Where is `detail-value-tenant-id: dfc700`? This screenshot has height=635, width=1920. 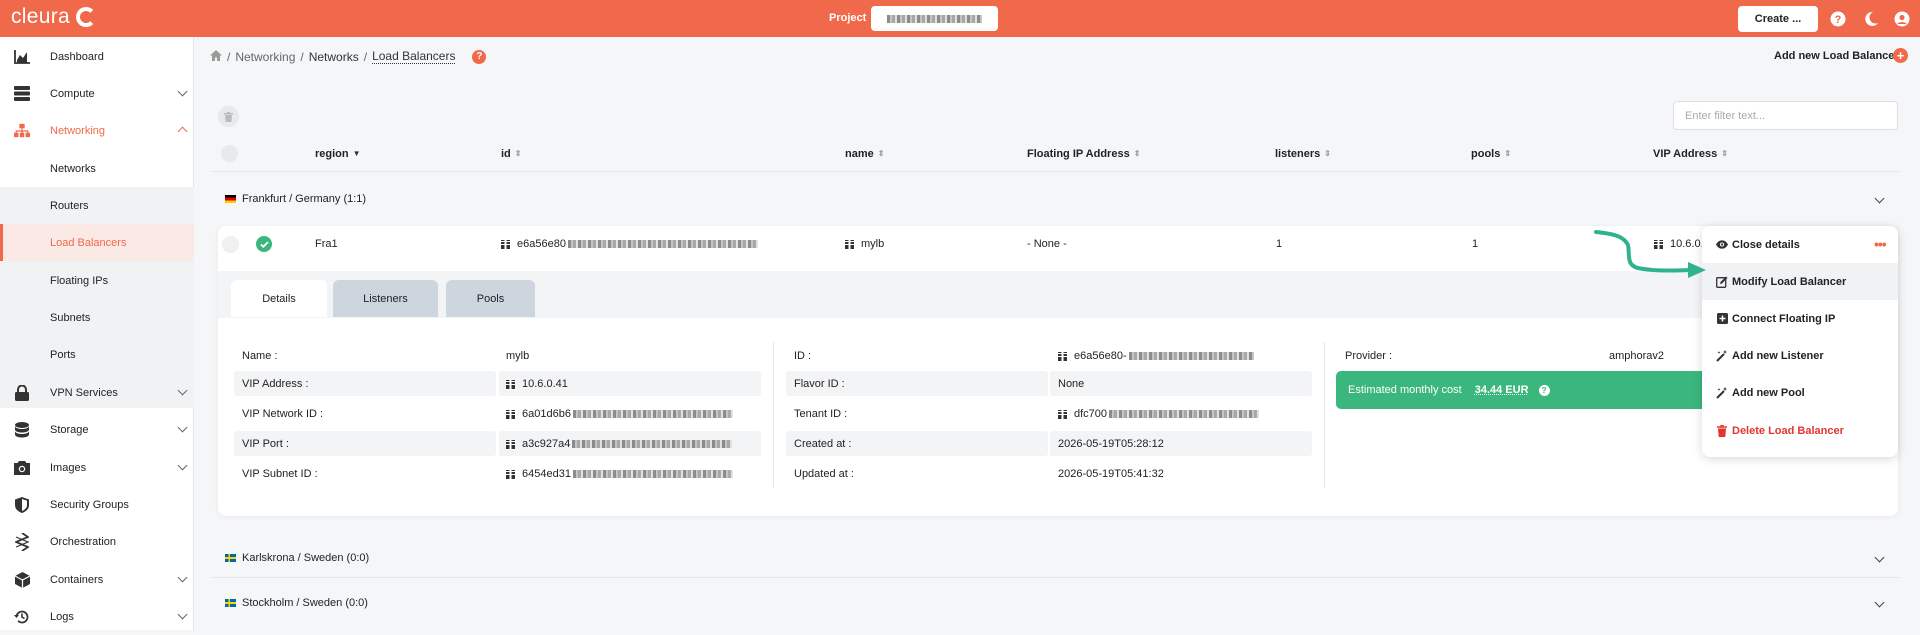
detail-value-tenant-id: dfc700 is located at coordinates (1159, 414).